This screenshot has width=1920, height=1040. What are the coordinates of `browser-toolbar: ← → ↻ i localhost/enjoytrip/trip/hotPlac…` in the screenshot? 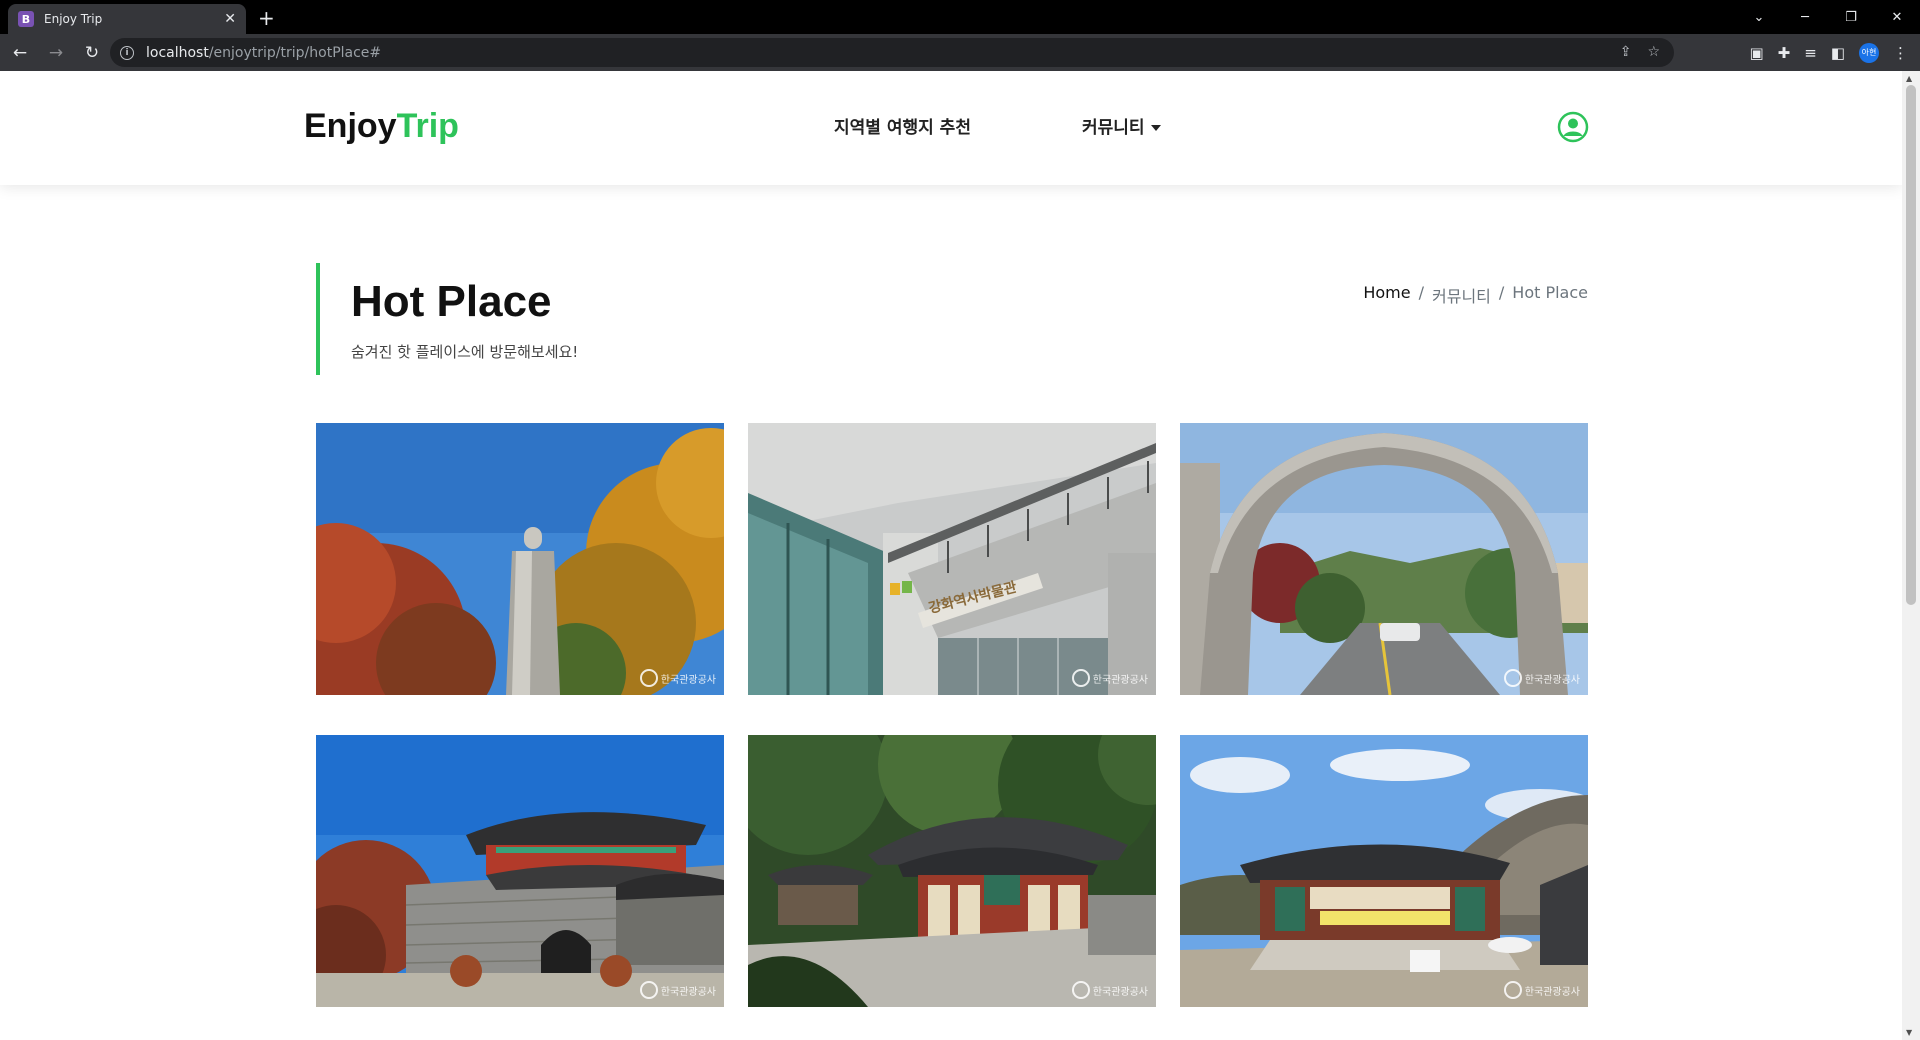 It's located at (960, 52).